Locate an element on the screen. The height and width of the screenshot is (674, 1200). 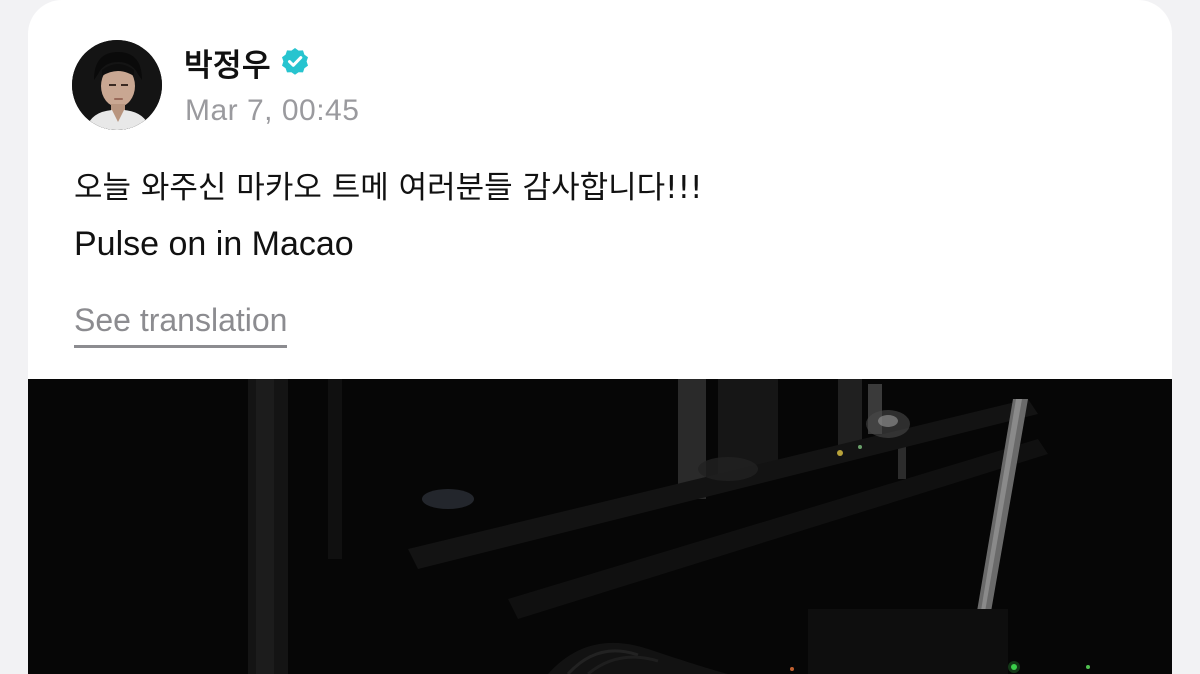
verified-badge-icon is located at coordinates (295, 62).